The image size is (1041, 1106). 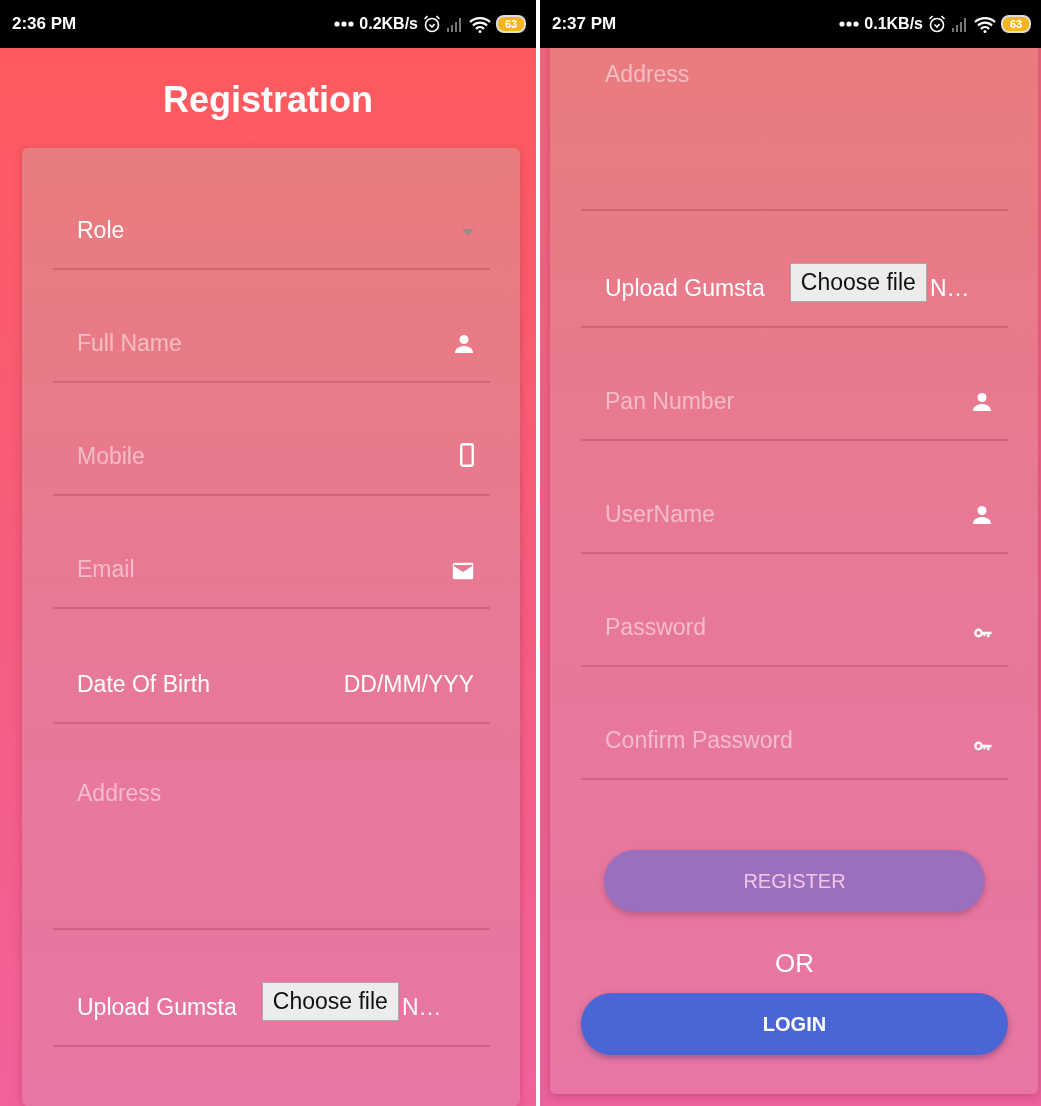 I want to click on field-label: Date Of Birth, so click(x=143, y=684).